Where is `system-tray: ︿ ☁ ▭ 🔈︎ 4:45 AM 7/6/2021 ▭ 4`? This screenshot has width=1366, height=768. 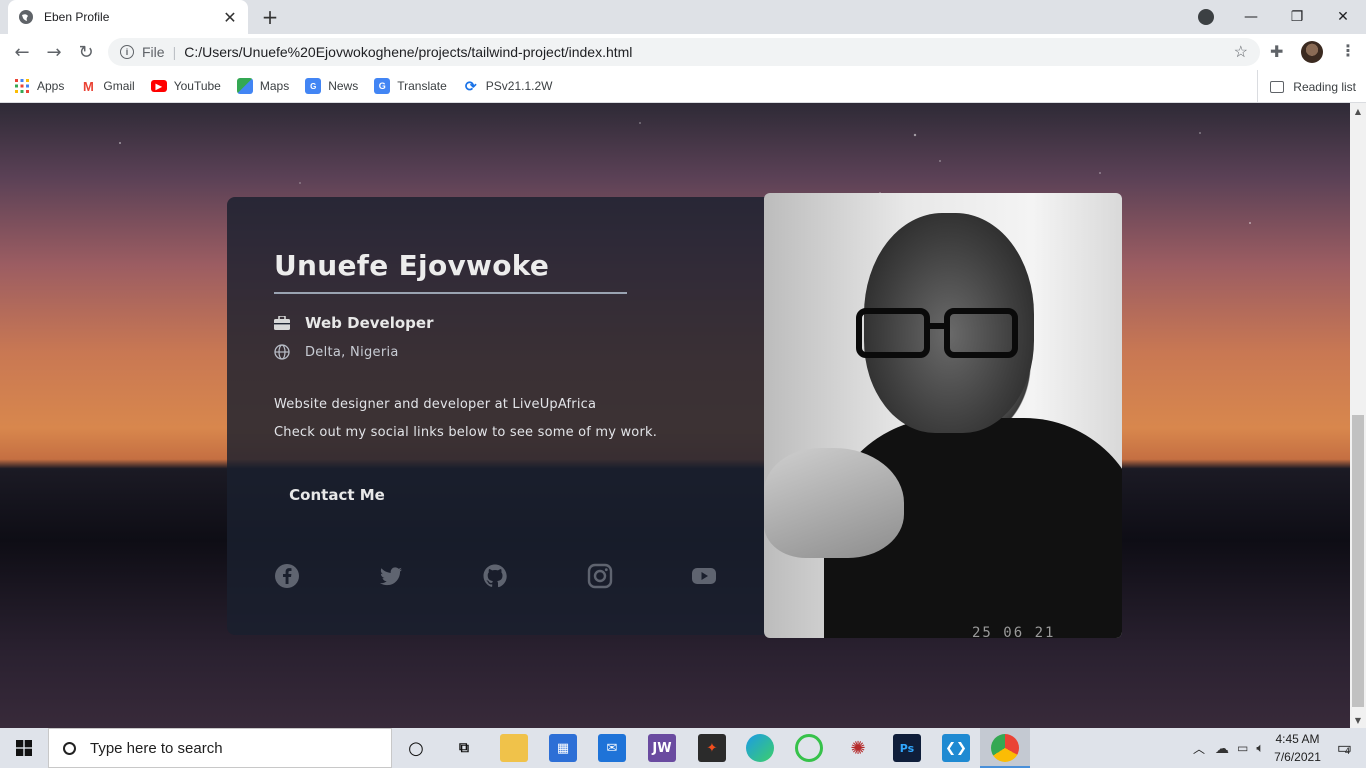 system-tray: ︿ ☁ ▭ 🔈︎ 4:45 AM 7/6/2021 ▭ 4 is located at coordinates (1279, 748).